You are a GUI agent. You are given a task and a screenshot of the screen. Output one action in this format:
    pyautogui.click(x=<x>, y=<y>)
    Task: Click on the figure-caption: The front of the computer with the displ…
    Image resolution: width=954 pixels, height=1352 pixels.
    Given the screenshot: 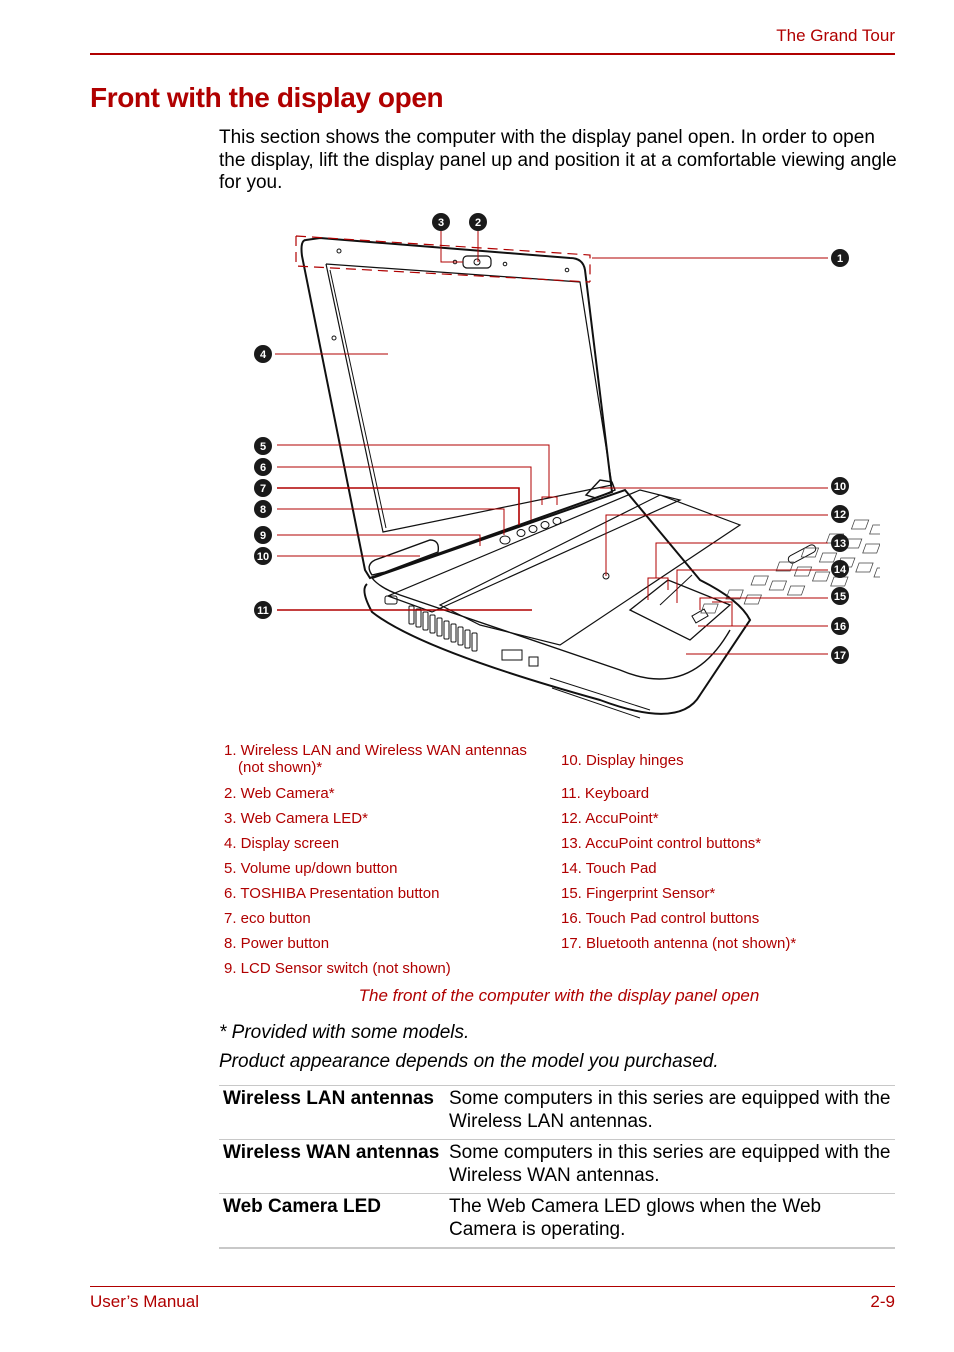 What is the action you would take?
    pyautogui.click(x=559, y=995)
    